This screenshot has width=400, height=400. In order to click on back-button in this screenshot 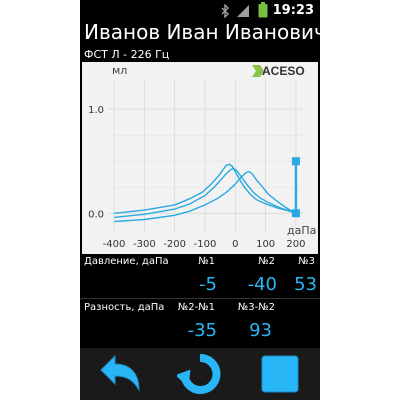, I will do `click(120, 374)`.